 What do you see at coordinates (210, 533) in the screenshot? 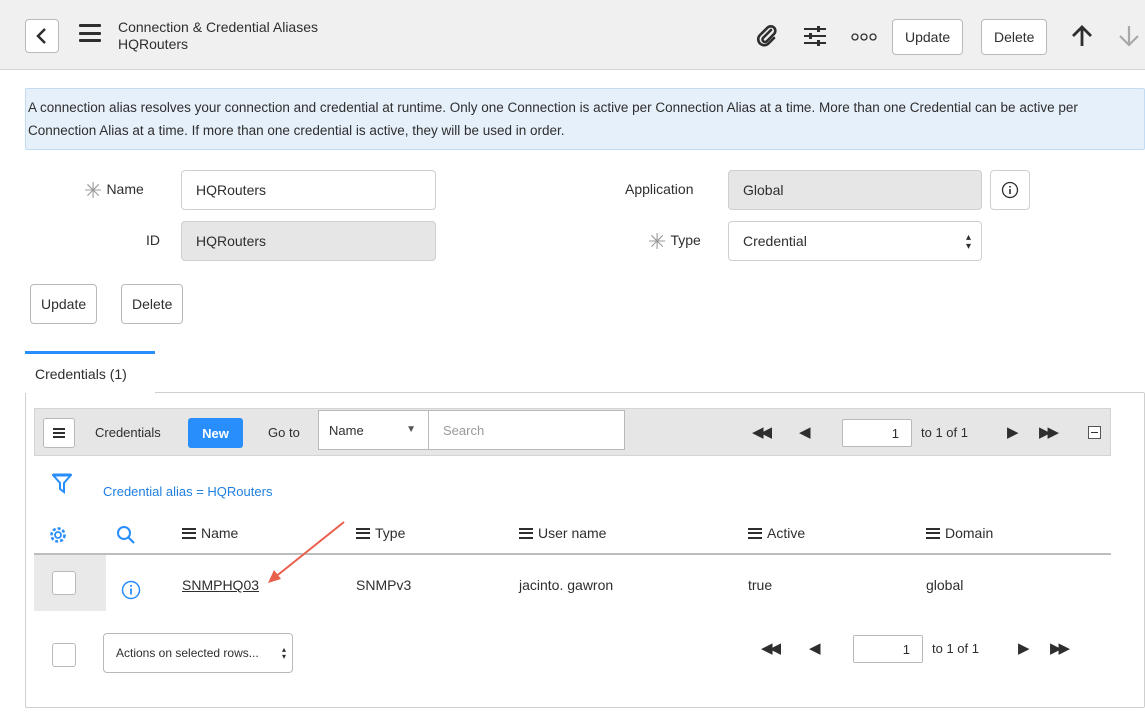
I see `column-header-name: Name` at bounding box center [210, 533].